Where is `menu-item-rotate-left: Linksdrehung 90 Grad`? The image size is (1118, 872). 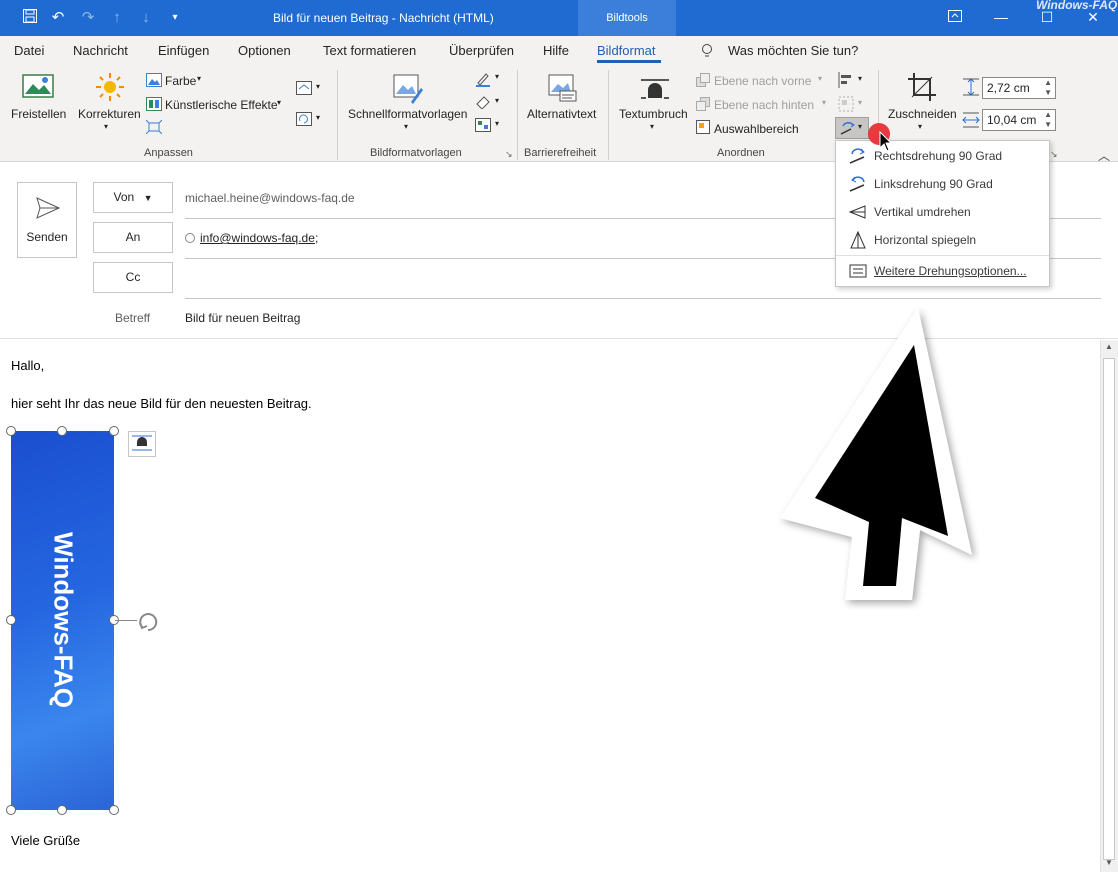 menu-item-rotate-left: Linksdrehung 90 Grad is located at coordinates (942, 184).